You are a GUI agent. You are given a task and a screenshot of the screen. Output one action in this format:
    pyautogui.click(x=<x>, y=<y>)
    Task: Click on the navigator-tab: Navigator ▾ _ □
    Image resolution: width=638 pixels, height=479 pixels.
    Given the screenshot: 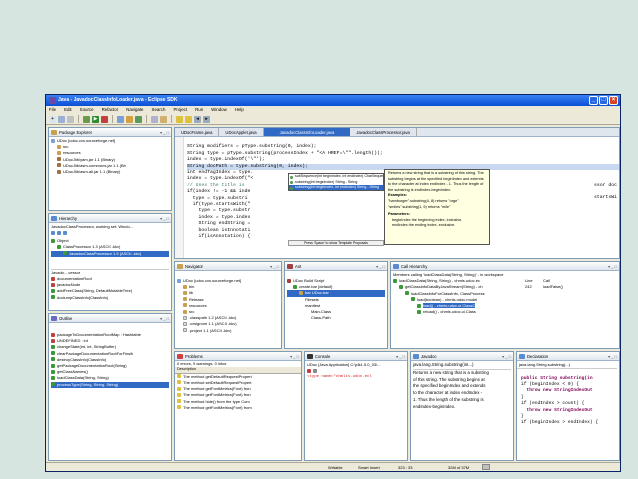 What is the action you would take?
    pyautogui.click(x=228, y=266)
    